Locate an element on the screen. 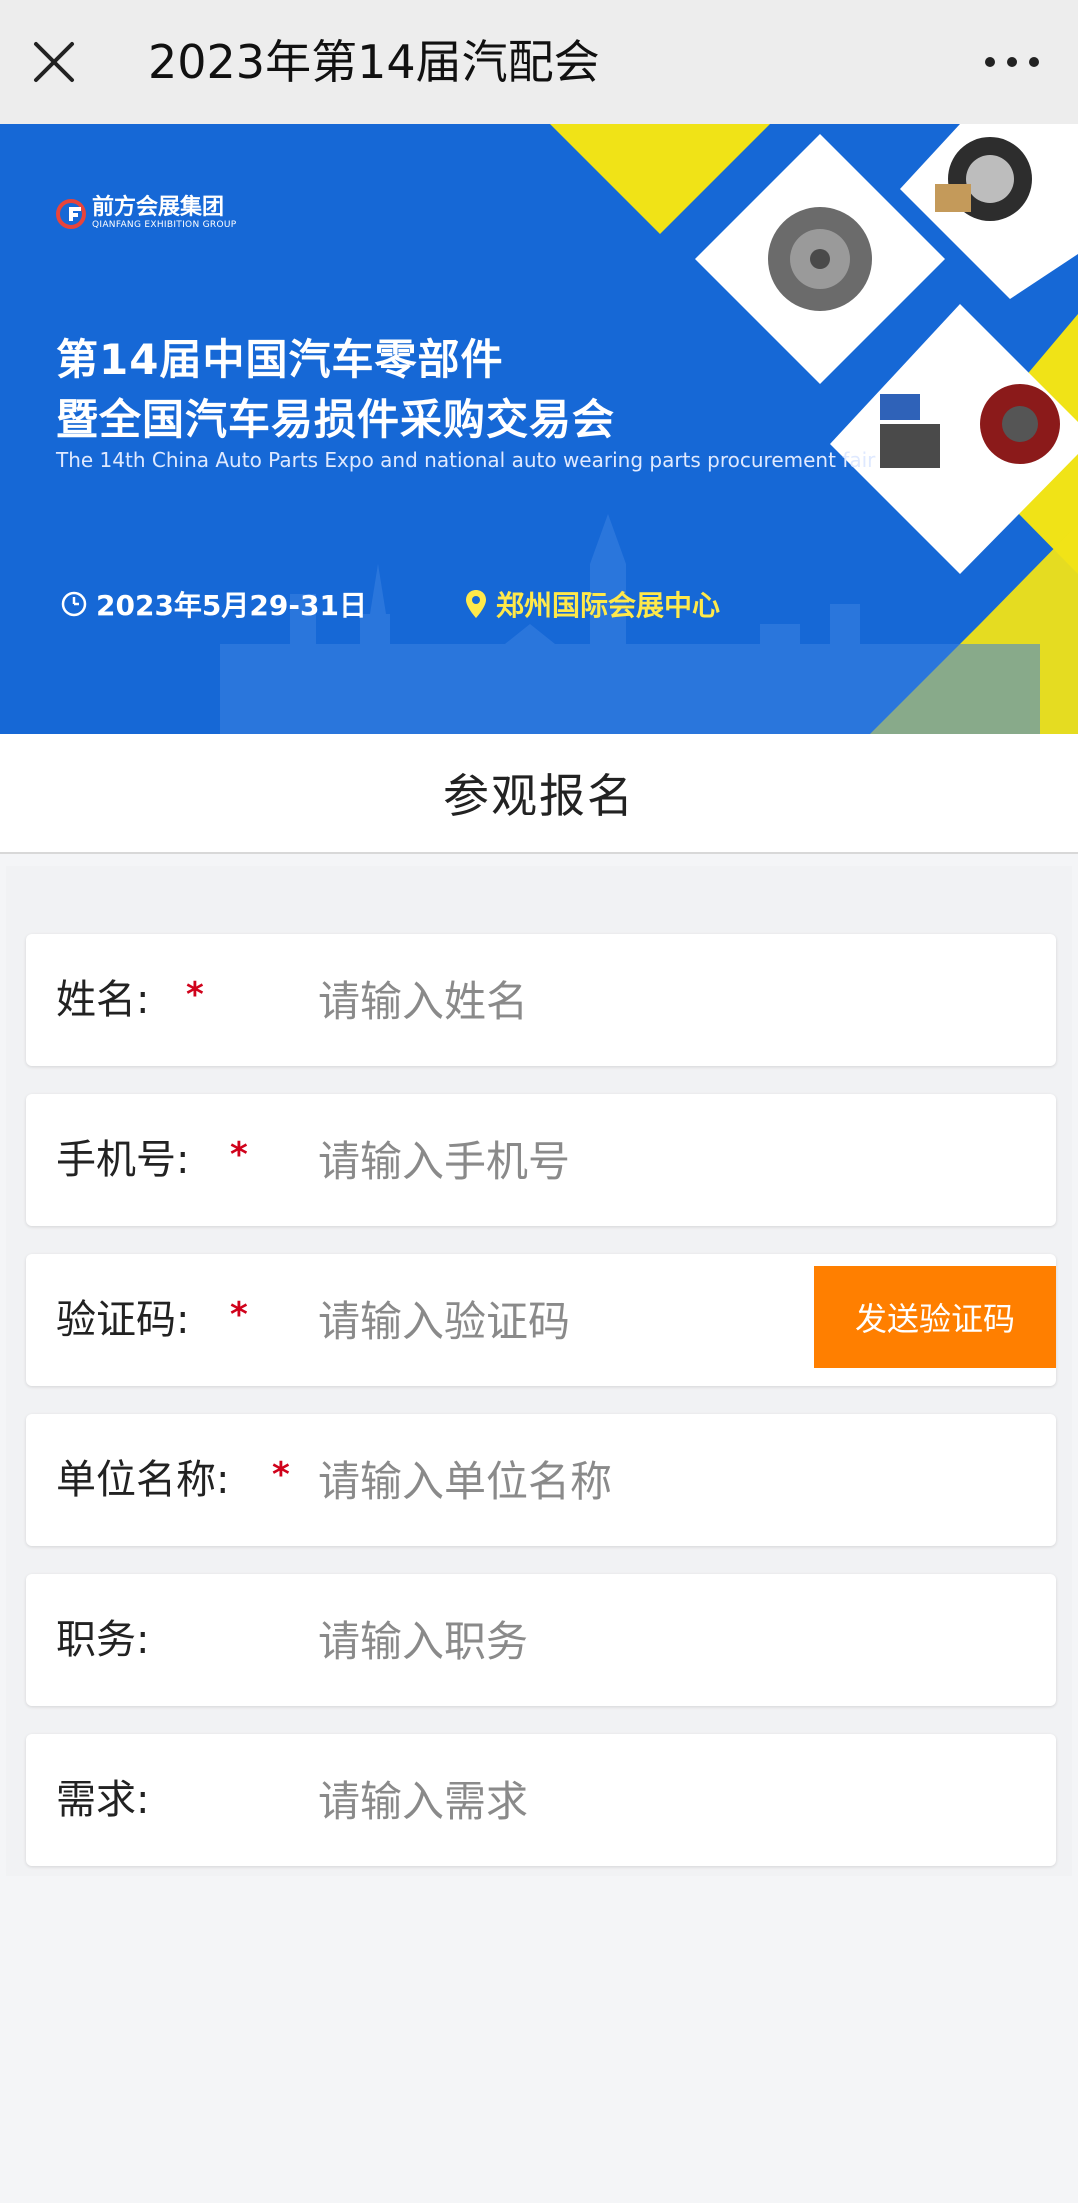 This screenshot has height=2203, width=1078. phone-field-row: 手机号: * is located at coordinates (541, 1160).